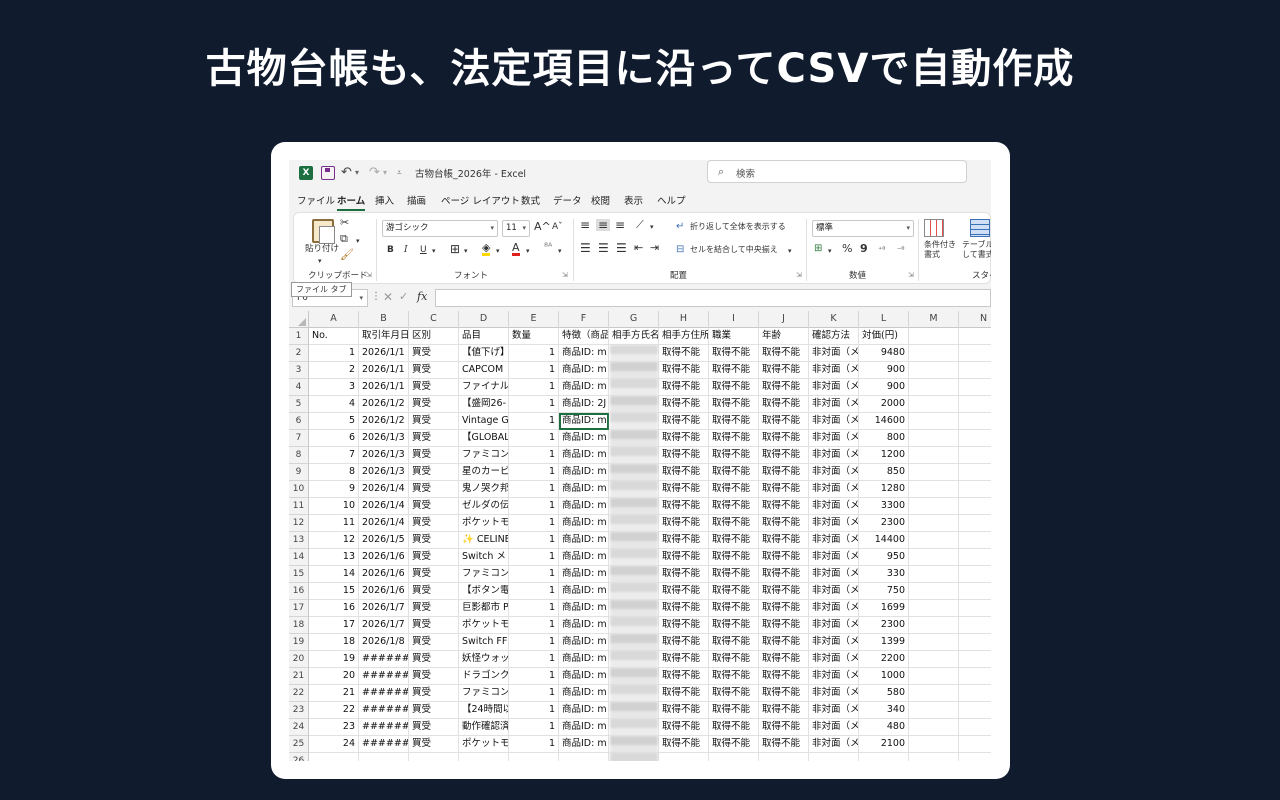 The image size is (1280, 800). I want to click on row-header: 19, so click(299, 642).